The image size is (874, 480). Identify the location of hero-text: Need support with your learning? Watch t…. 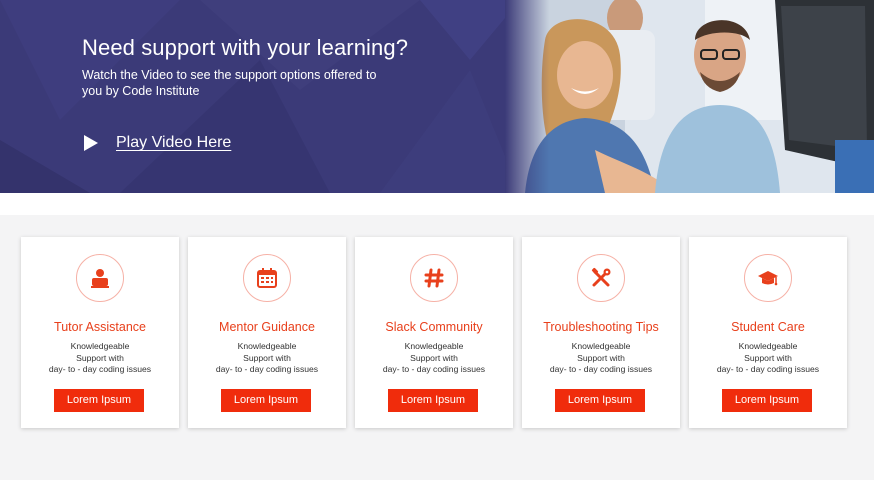
(245, 66).